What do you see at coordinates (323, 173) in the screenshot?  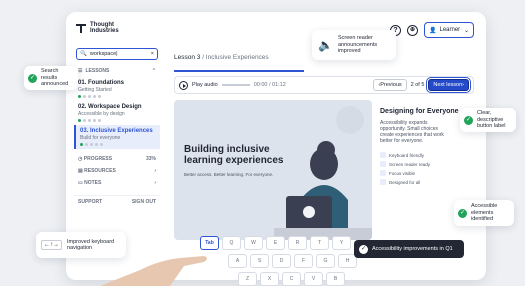 I see `woman-laptop-illustration` at bounding box center [323, 173].